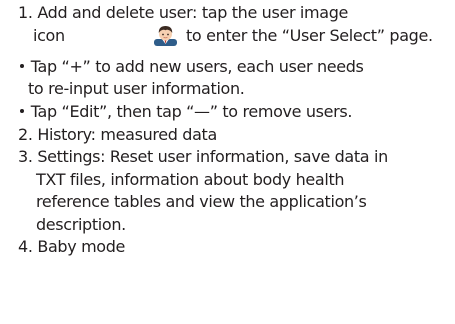 The width and height of the screenshot is (455, 324). I want to click on item-4-line-1: 4. Baby mode, so click(71, 247).